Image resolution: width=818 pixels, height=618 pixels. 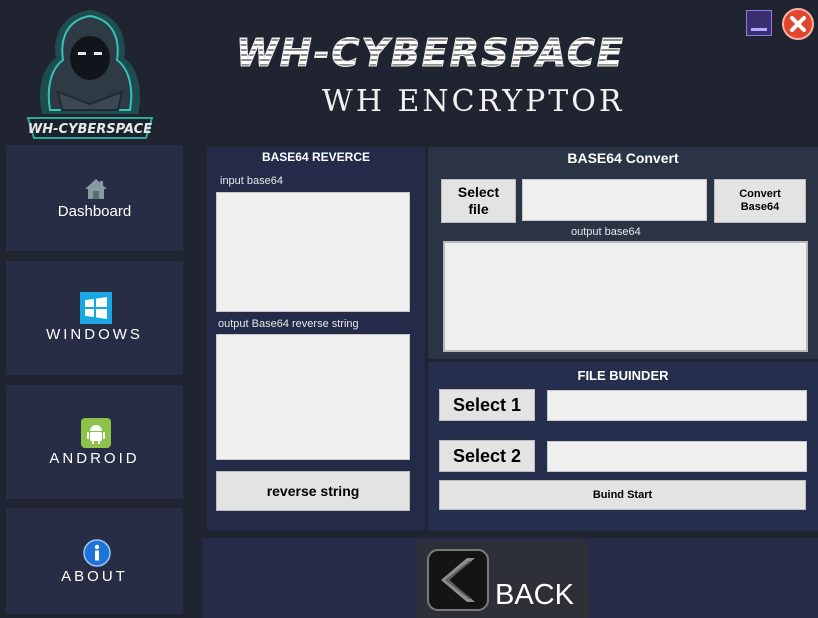 What do you see at coordinates (473, 101) in the screenshot?
I see `app-title: WH ENCRYPTOR` at bounding box center [473, 101].